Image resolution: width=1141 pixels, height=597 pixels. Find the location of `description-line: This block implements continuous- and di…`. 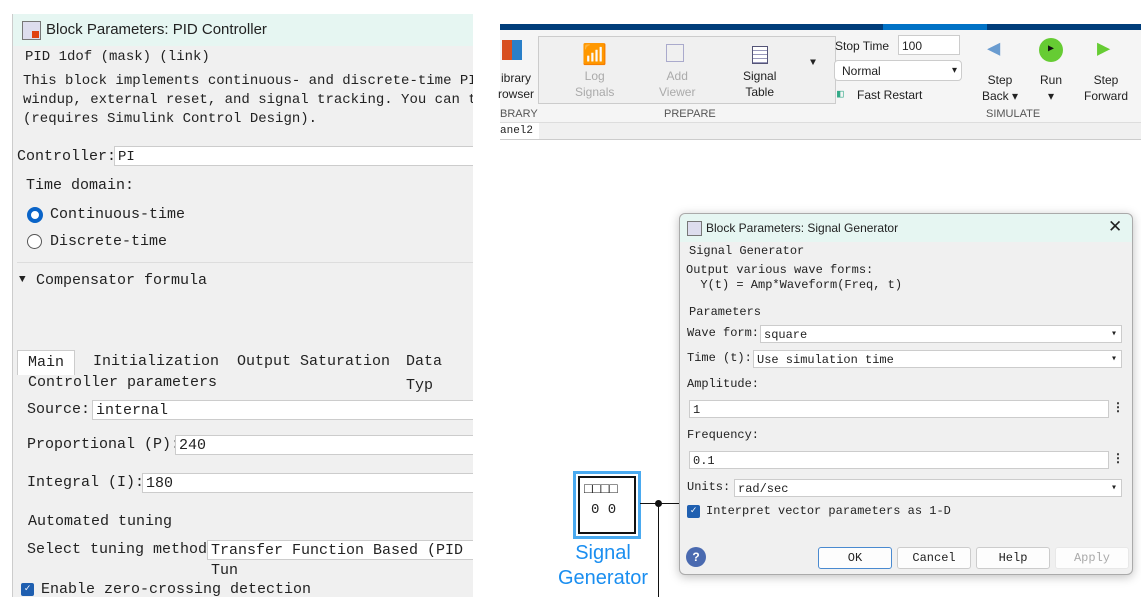

description-line: This block implements continuous- and di… is located at coordinates (248, 81).